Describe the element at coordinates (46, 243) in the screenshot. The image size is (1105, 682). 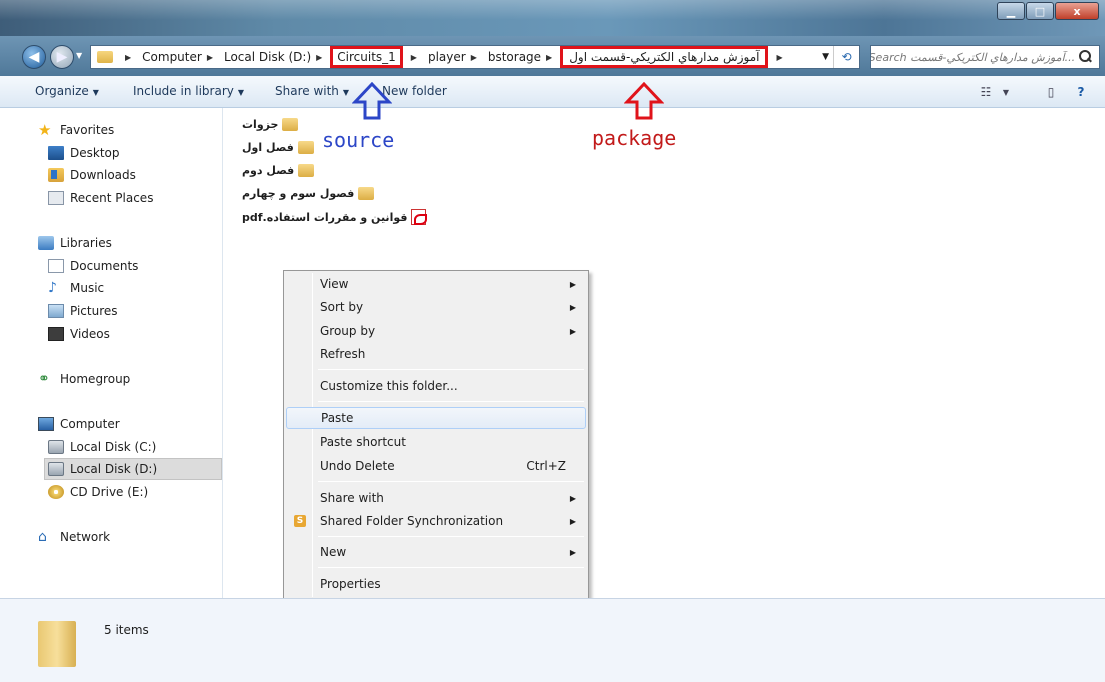
I see `libraries-icon` at that location.